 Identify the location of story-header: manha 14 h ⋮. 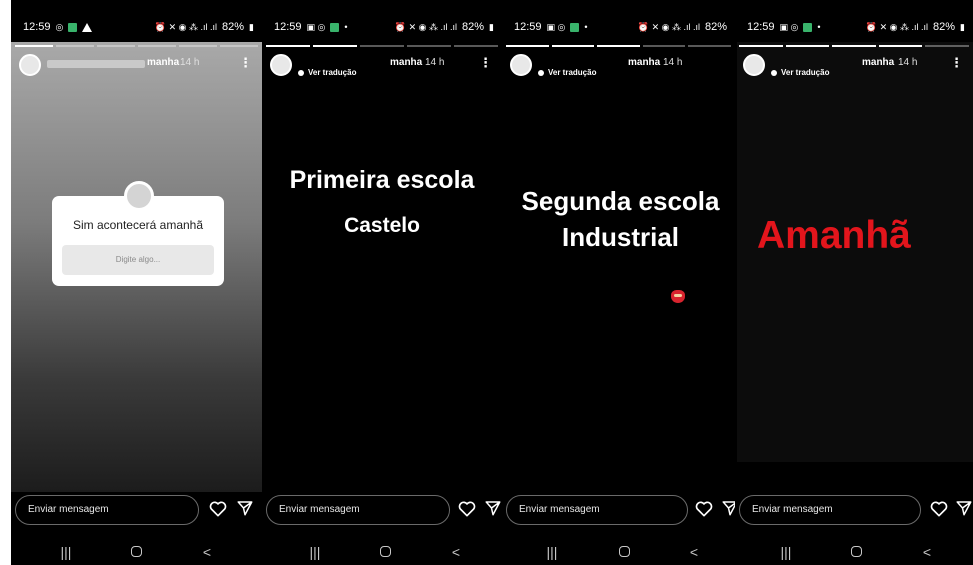
(136, 65).